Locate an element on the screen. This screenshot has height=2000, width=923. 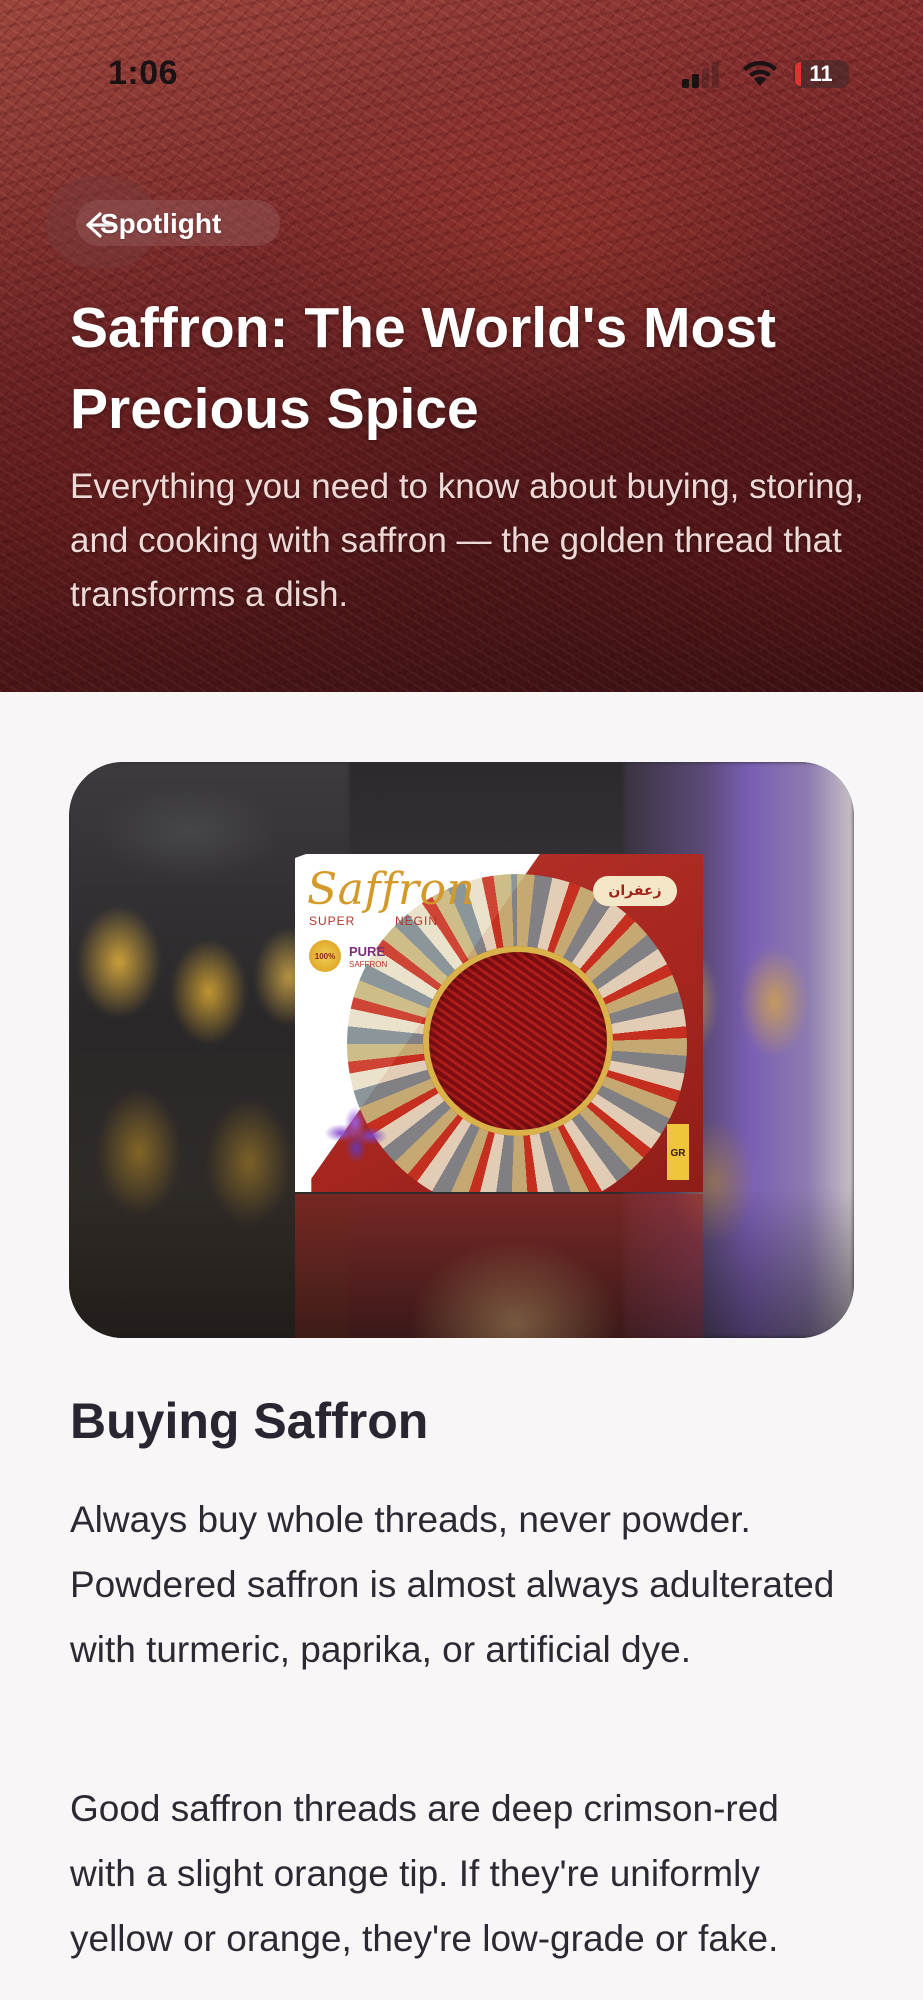
wifi-icon is located at coordinates (760, 73).